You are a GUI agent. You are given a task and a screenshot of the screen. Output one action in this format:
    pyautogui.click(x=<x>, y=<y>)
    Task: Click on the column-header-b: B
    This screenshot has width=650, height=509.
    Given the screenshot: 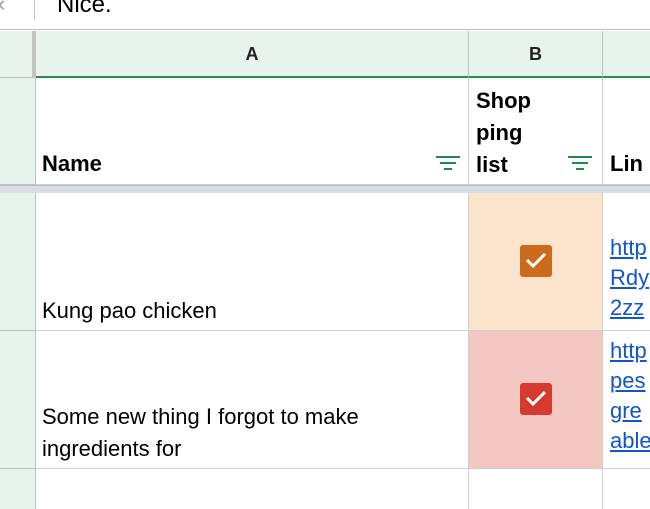 What is the action you would take?
    pyautogui.click(x=536, y=54)
    